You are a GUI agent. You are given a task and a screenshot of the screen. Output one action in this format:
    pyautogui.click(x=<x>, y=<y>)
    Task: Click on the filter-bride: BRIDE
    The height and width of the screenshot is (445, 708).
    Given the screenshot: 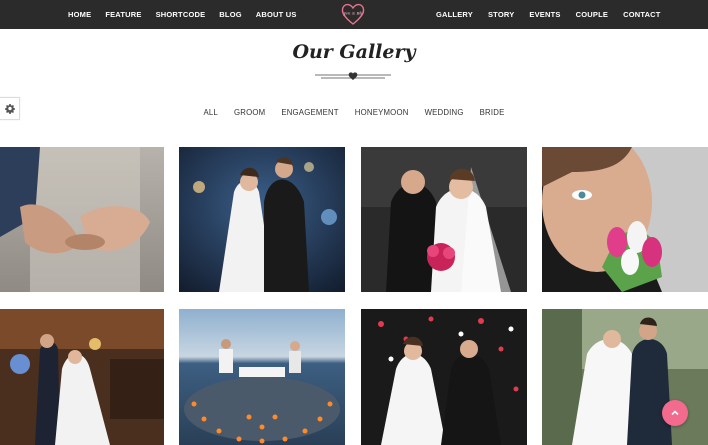 What is the action you would take?
    pyautogui.click(x=492, y=112)
    